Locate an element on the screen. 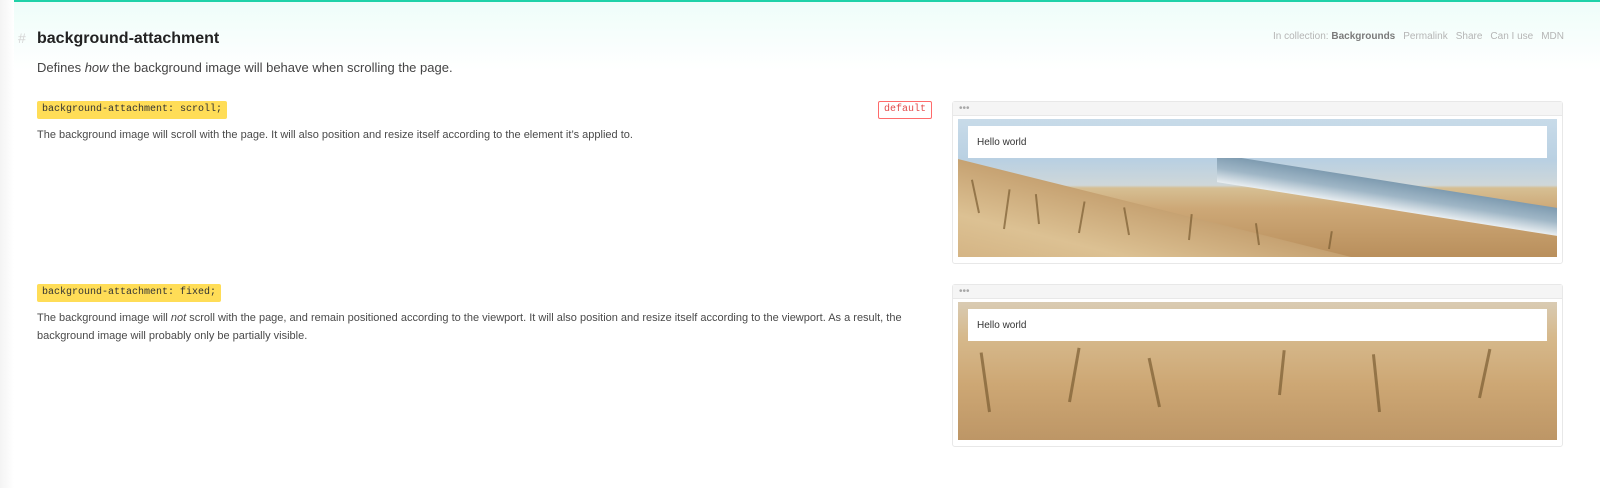 The height and width of the screenshot is (488, 1600). collection-info: In collection: Backgrounds is located at coordinates (1334, 36).